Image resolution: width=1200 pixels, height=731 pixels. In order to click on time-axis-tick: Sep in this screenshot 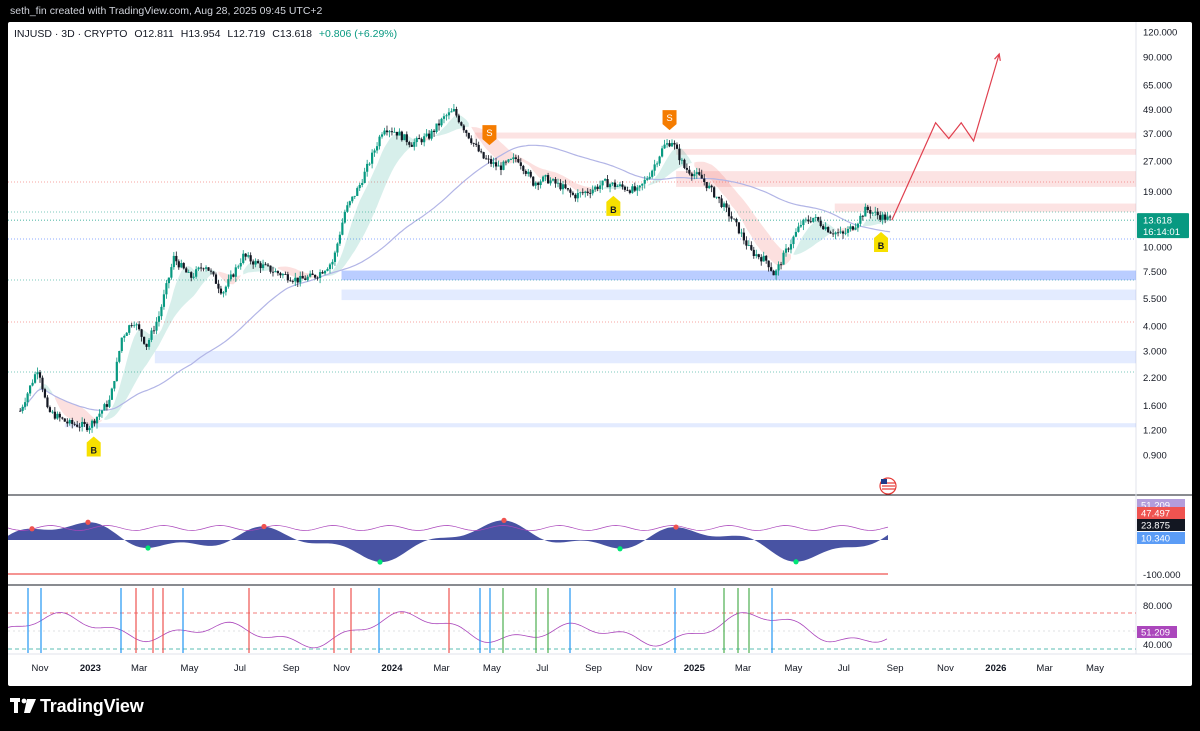, I will do `click(291, 668)`.